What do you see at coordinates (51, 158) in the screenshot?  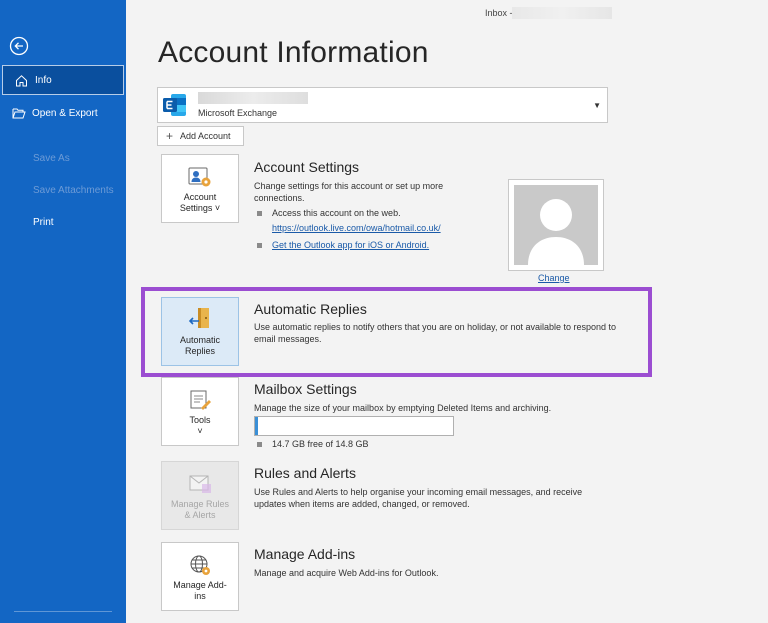 I see `sidebar-item-label: Save As` at bounding box center [51, 158].